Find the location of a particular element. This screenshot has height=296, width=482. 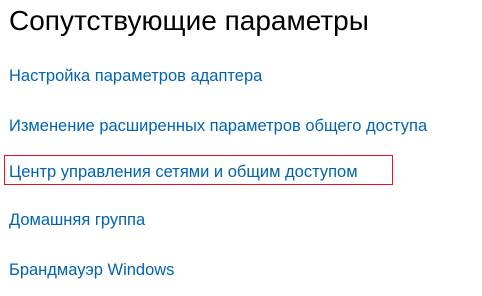

section-title: Сопутствующие параметры is located at coordinates (189, 20).